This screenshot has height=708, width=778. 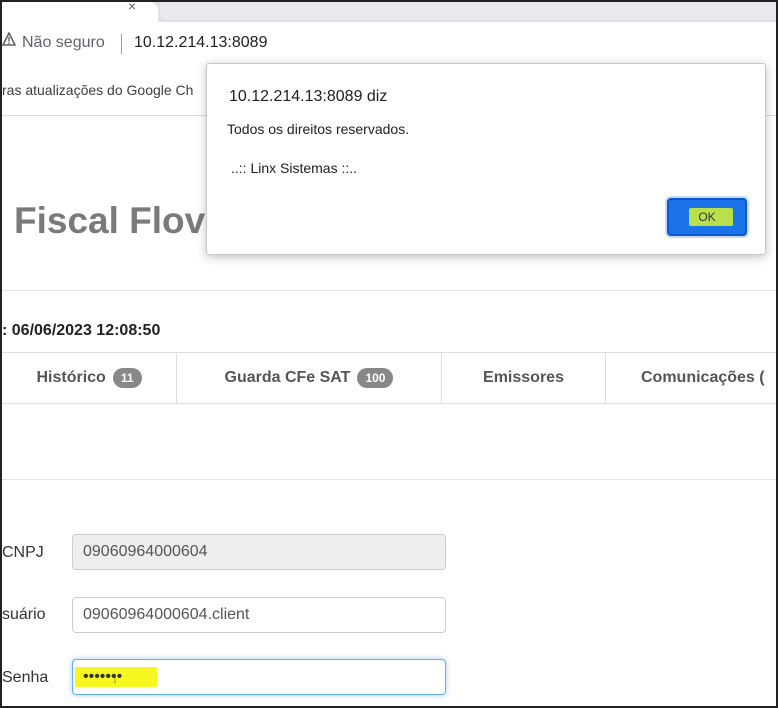 I want to click on senha-value: •••••••, so click(x=103, y=676).